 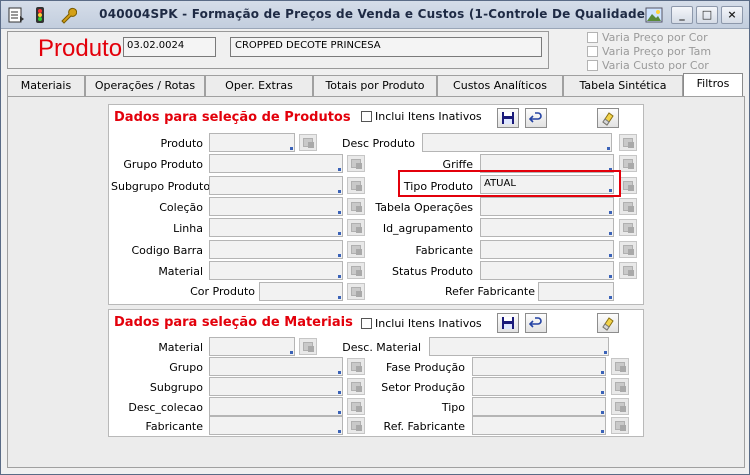 I want to click on field-mat-desc-colecao, so click(x=276, y=406).